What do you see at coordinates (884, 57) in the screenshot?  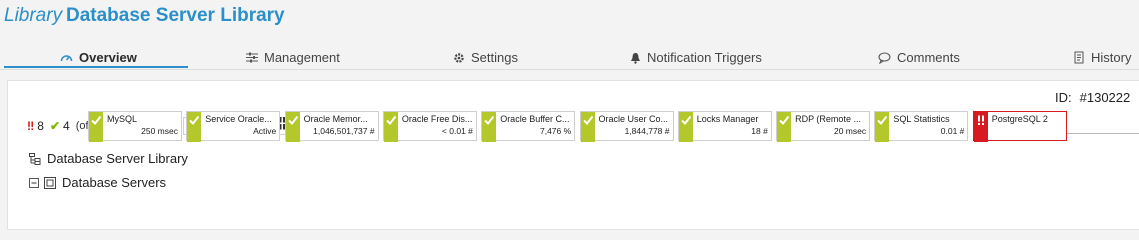 I see `comment-icon` at bounding box center [884, 57].